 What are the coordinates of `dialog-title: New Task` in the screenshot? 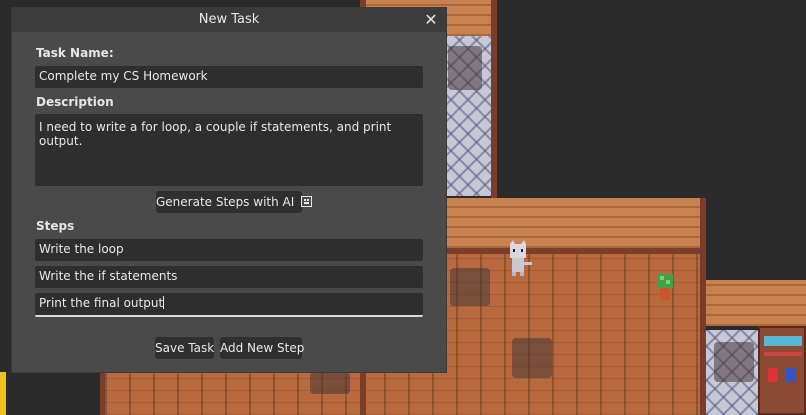 It's located at (229, 19).